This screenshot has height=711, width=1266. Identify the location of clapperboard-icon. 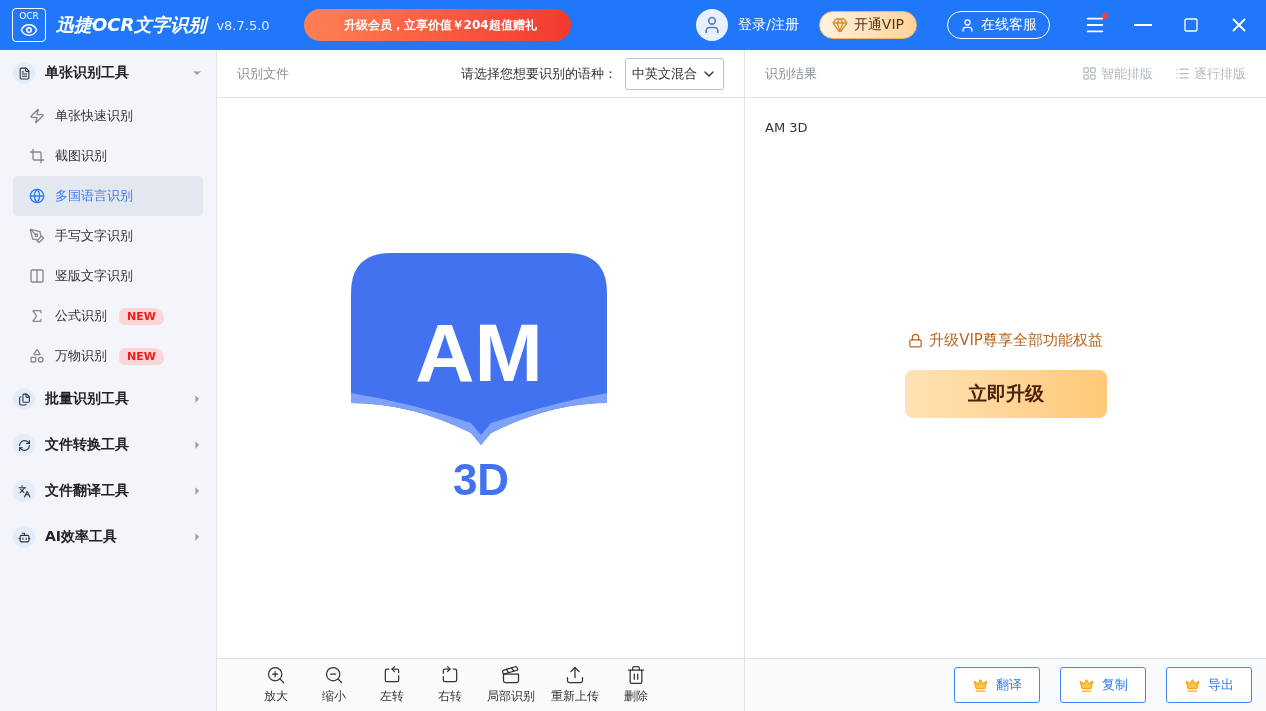
(511, 675).